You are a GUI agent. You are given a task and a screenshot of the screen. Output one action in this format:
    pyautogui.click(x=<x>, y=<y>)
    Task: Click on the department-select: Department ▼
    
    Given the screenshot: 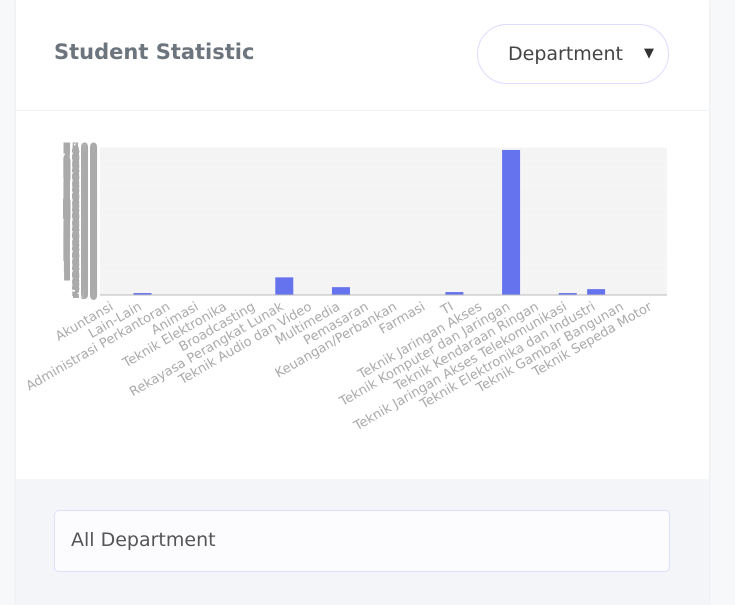 What is the action you would take?
    pyautogui.click(x=573, y=54)
    